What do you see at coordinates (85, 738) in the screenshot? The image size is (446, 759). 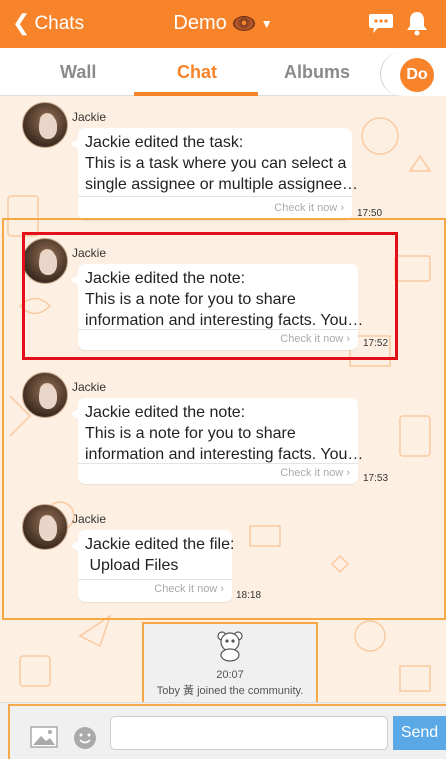 I see `emoji-icon` at bounding box center [85, 738].